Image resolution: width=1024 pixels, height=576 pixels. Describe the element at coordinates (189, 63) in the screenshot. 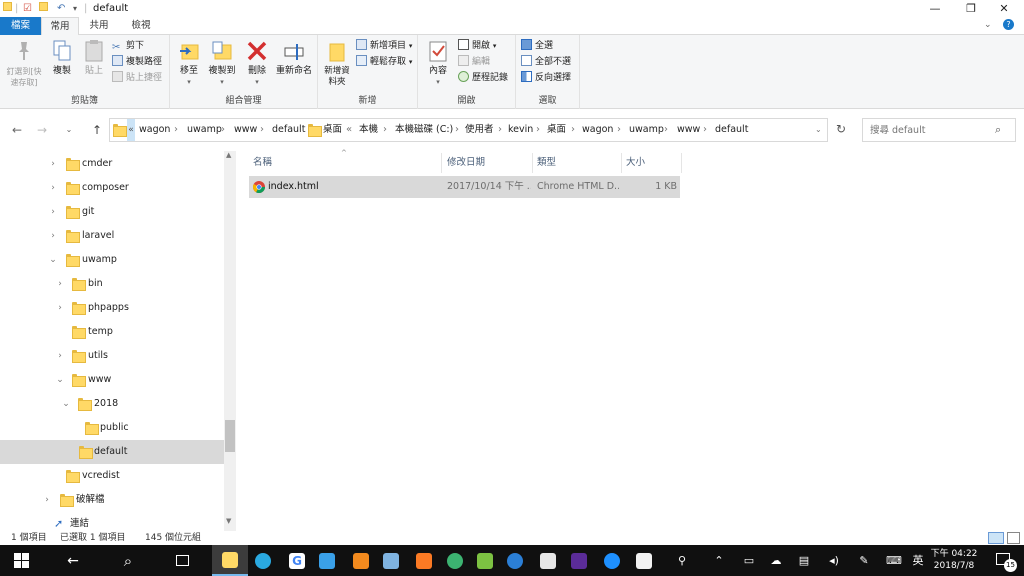

I see `move-to-button: 移至 ▾` at that location.